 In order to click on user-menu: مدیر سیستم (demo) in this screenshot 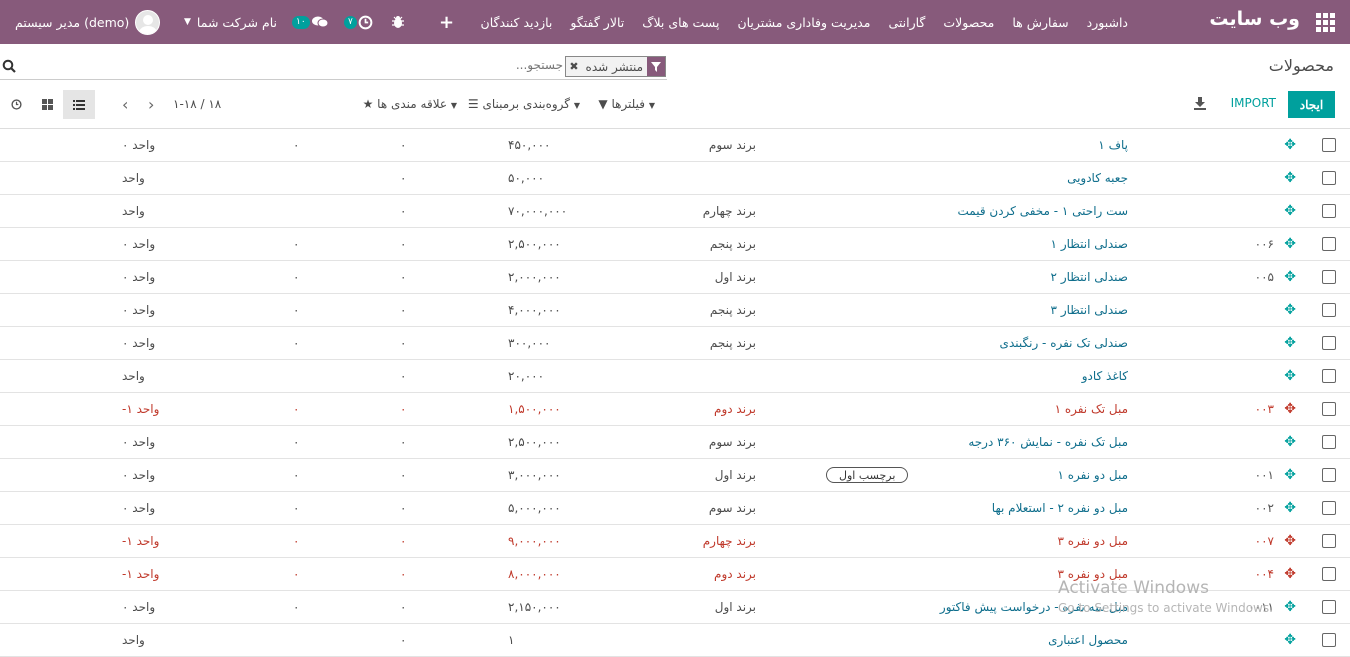, I will do `click(88, 22)`.